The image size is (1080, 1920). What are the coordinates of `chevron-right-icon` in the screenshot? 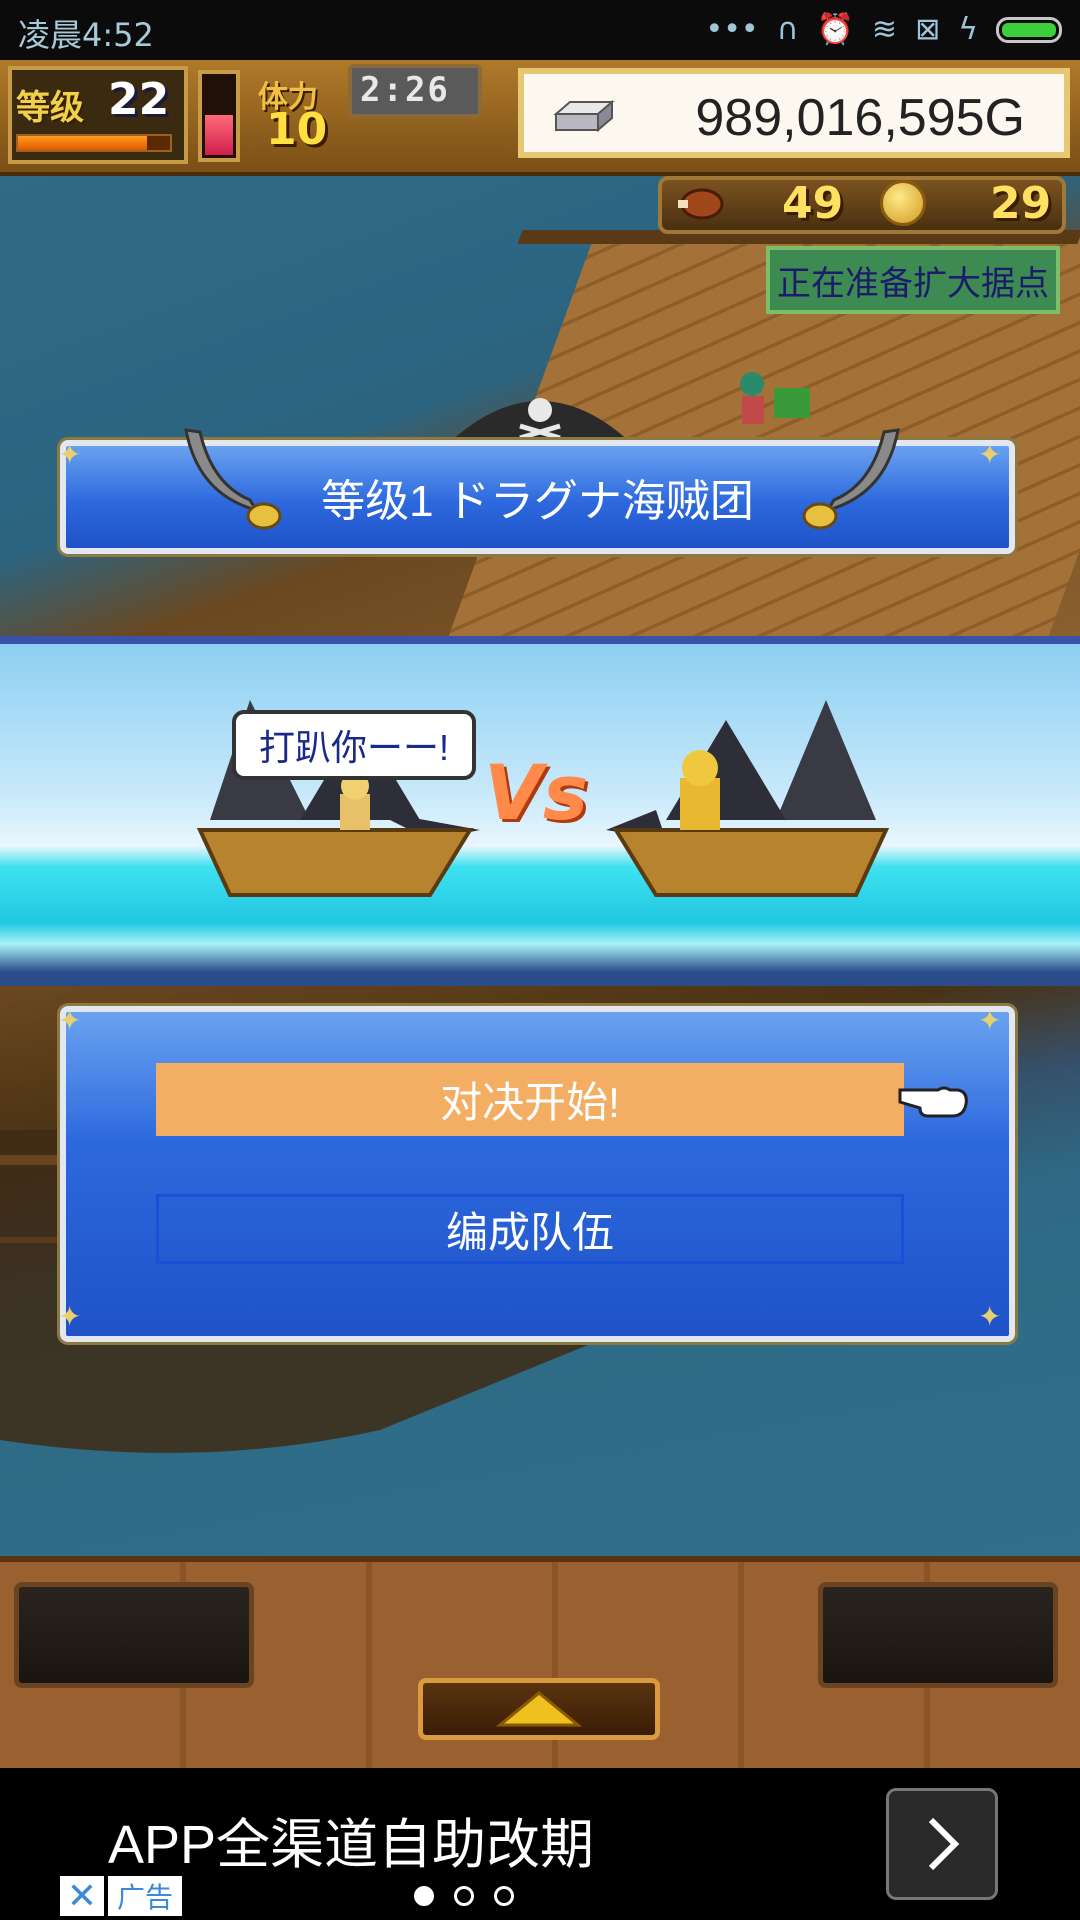 It's located at (944, 1844).